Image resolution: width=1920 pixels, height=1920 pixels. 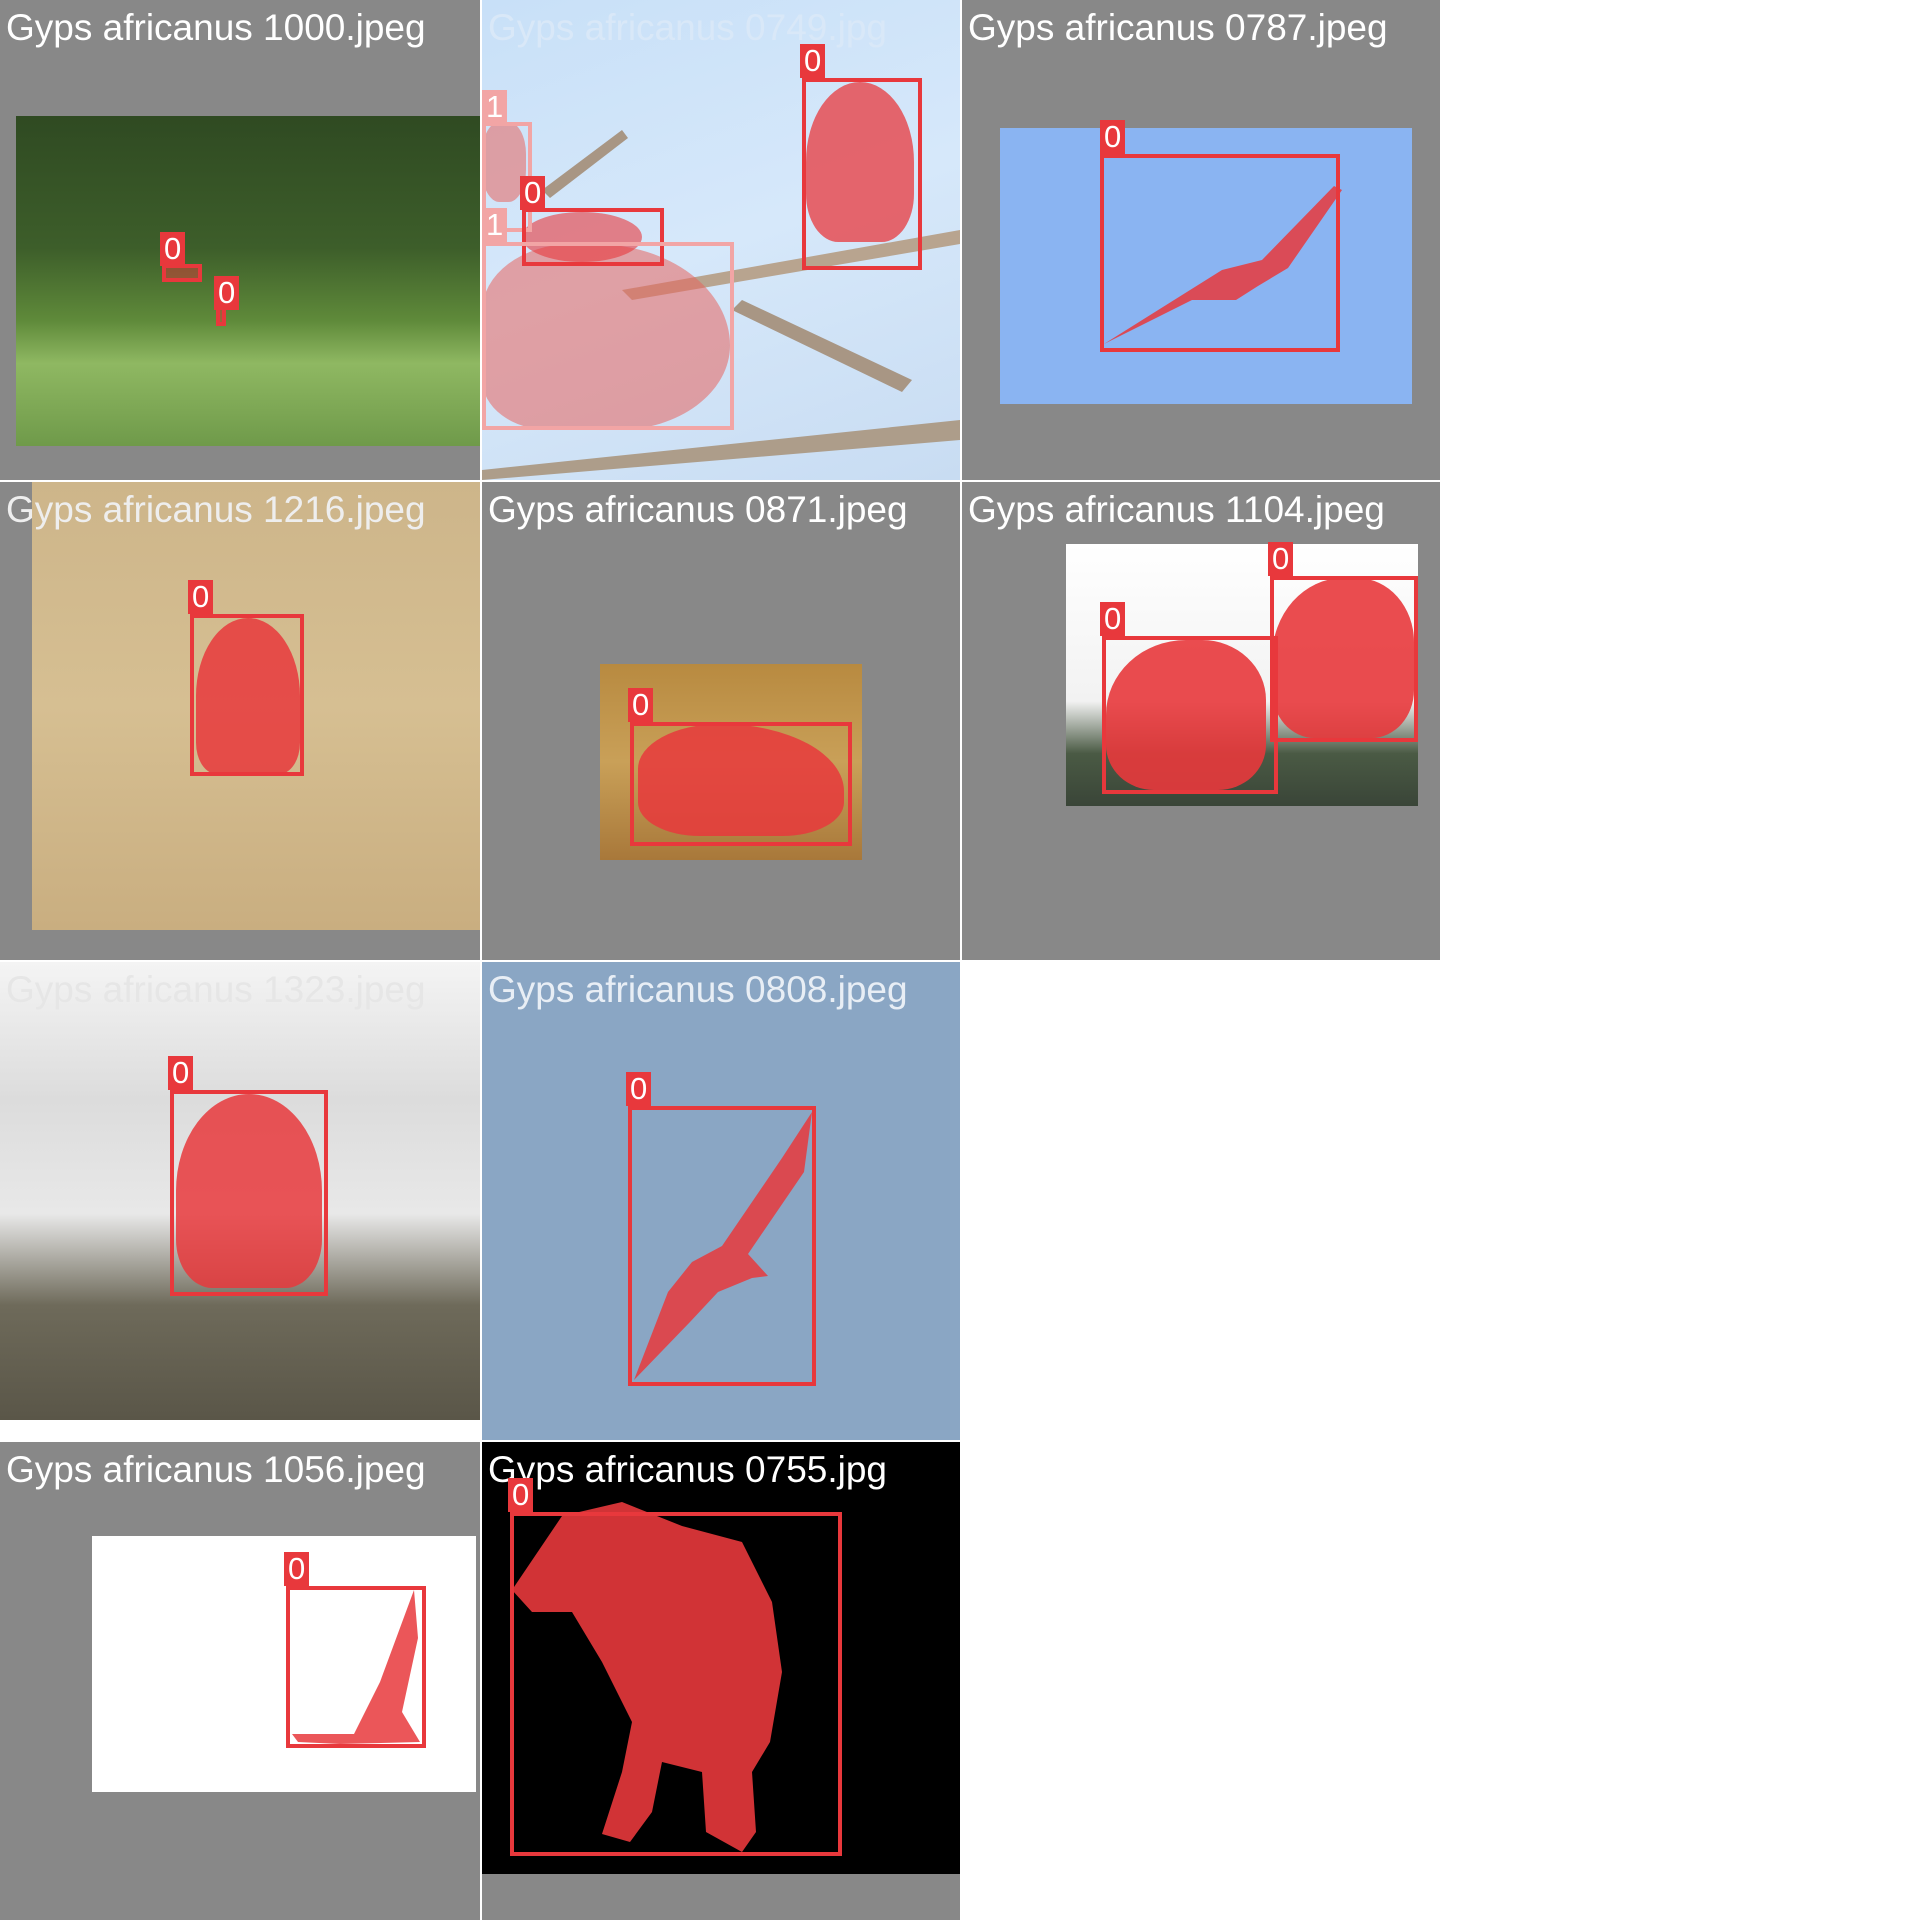 I want to click on image-filename: Gyps africanus 0749.jpg, so click(x=688, y=27).